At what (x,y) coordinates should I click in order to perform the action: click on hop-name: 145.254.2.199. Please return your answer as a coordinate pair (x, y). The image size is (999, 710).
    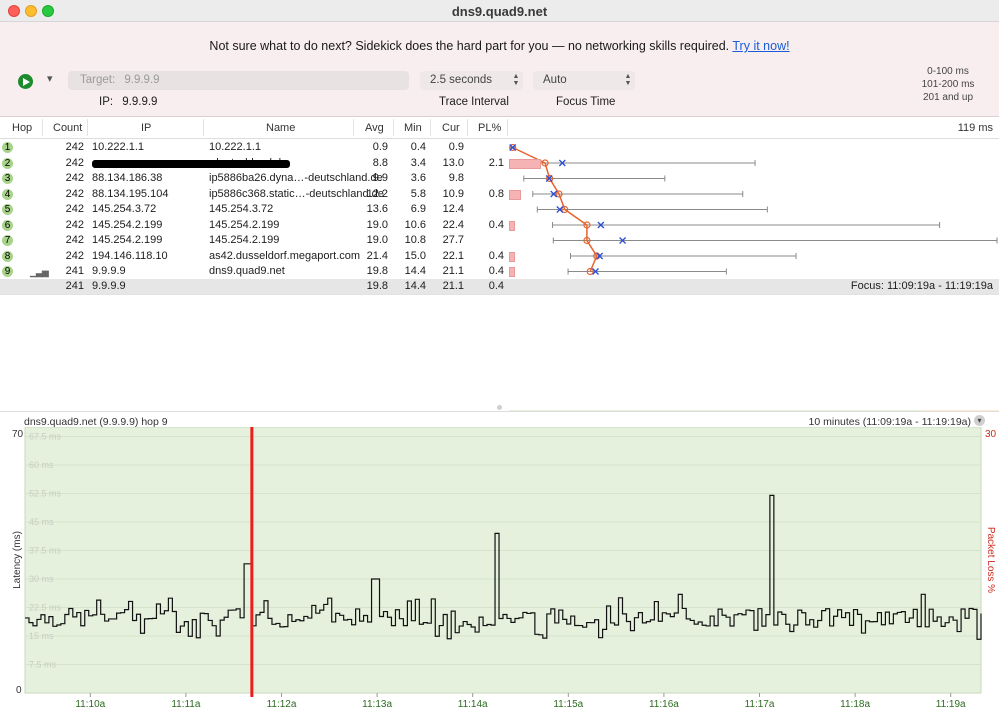
    Looking at the image, I should click on (244, 240).